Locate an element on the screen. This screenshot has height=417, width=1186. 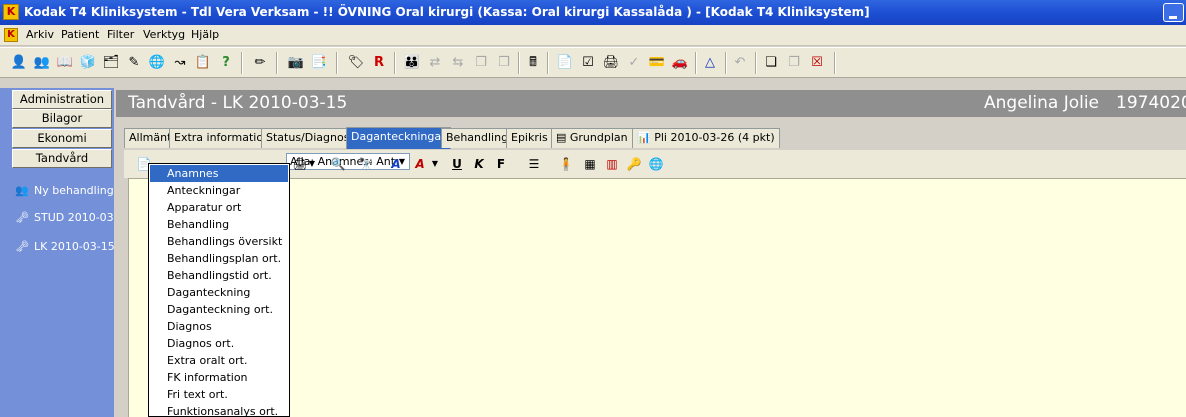
tab-extra-information: Extra information is located at coordinates (222, 138).